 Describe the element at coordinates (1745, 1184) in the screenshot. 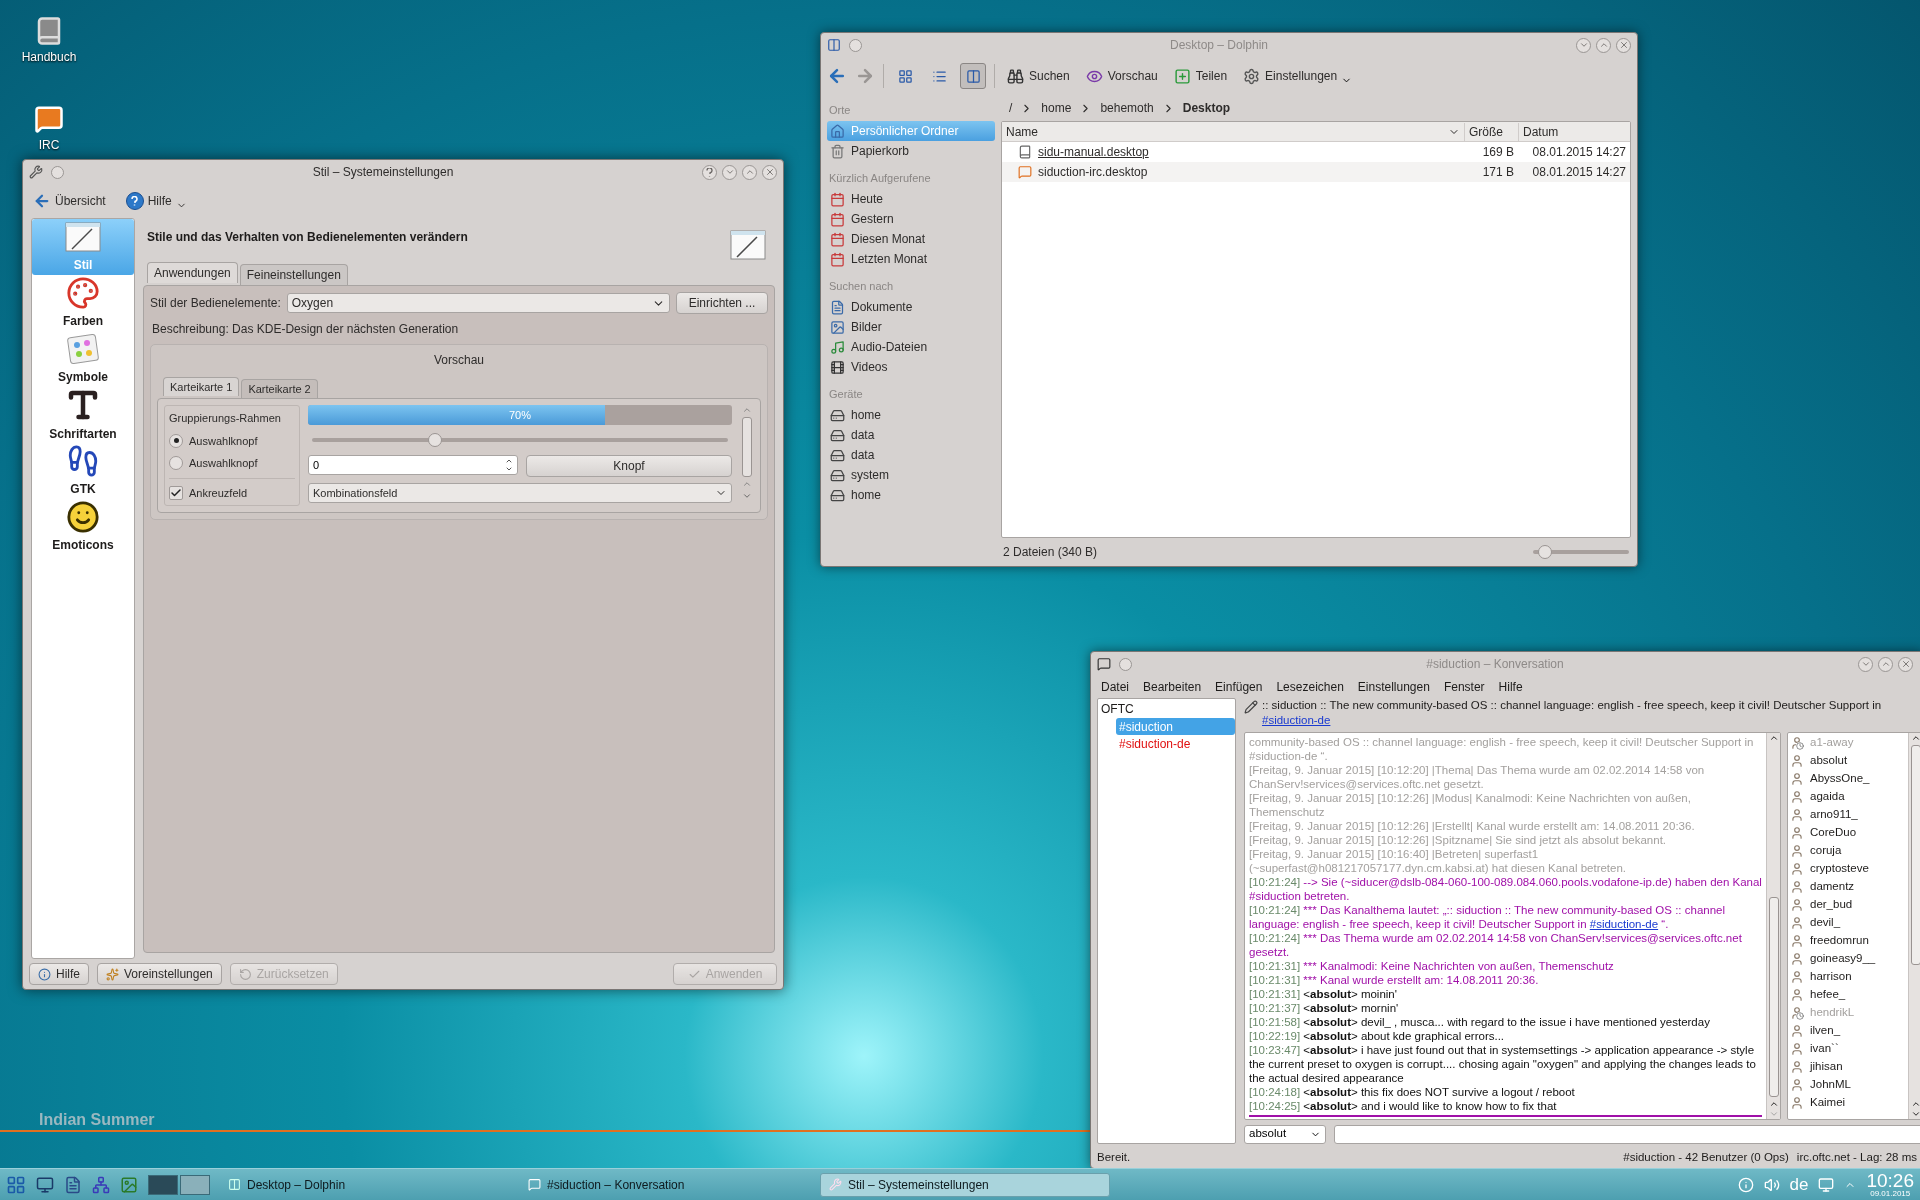

I see `info-icon` at that location.